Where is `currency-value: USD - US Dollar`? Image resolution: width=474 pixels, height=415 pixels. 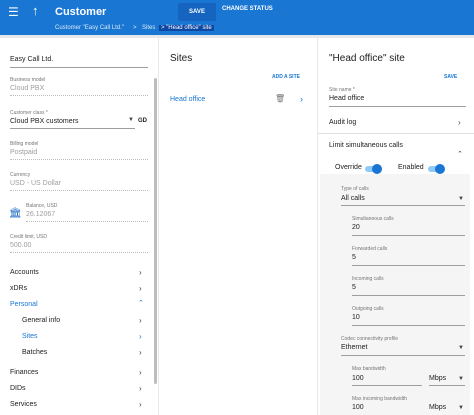 currency-value: USD - US Dollar is located at coordinates (35, 183).